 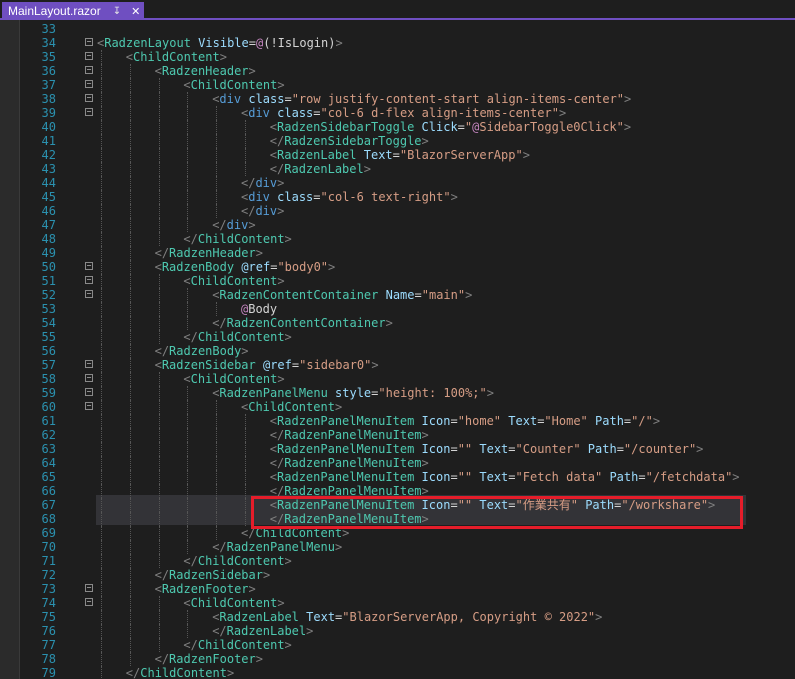 What do you see at coordinates (117, 11) in the screenshot?
I see `pin-icon: ↧` at bounding box center [117, 11].